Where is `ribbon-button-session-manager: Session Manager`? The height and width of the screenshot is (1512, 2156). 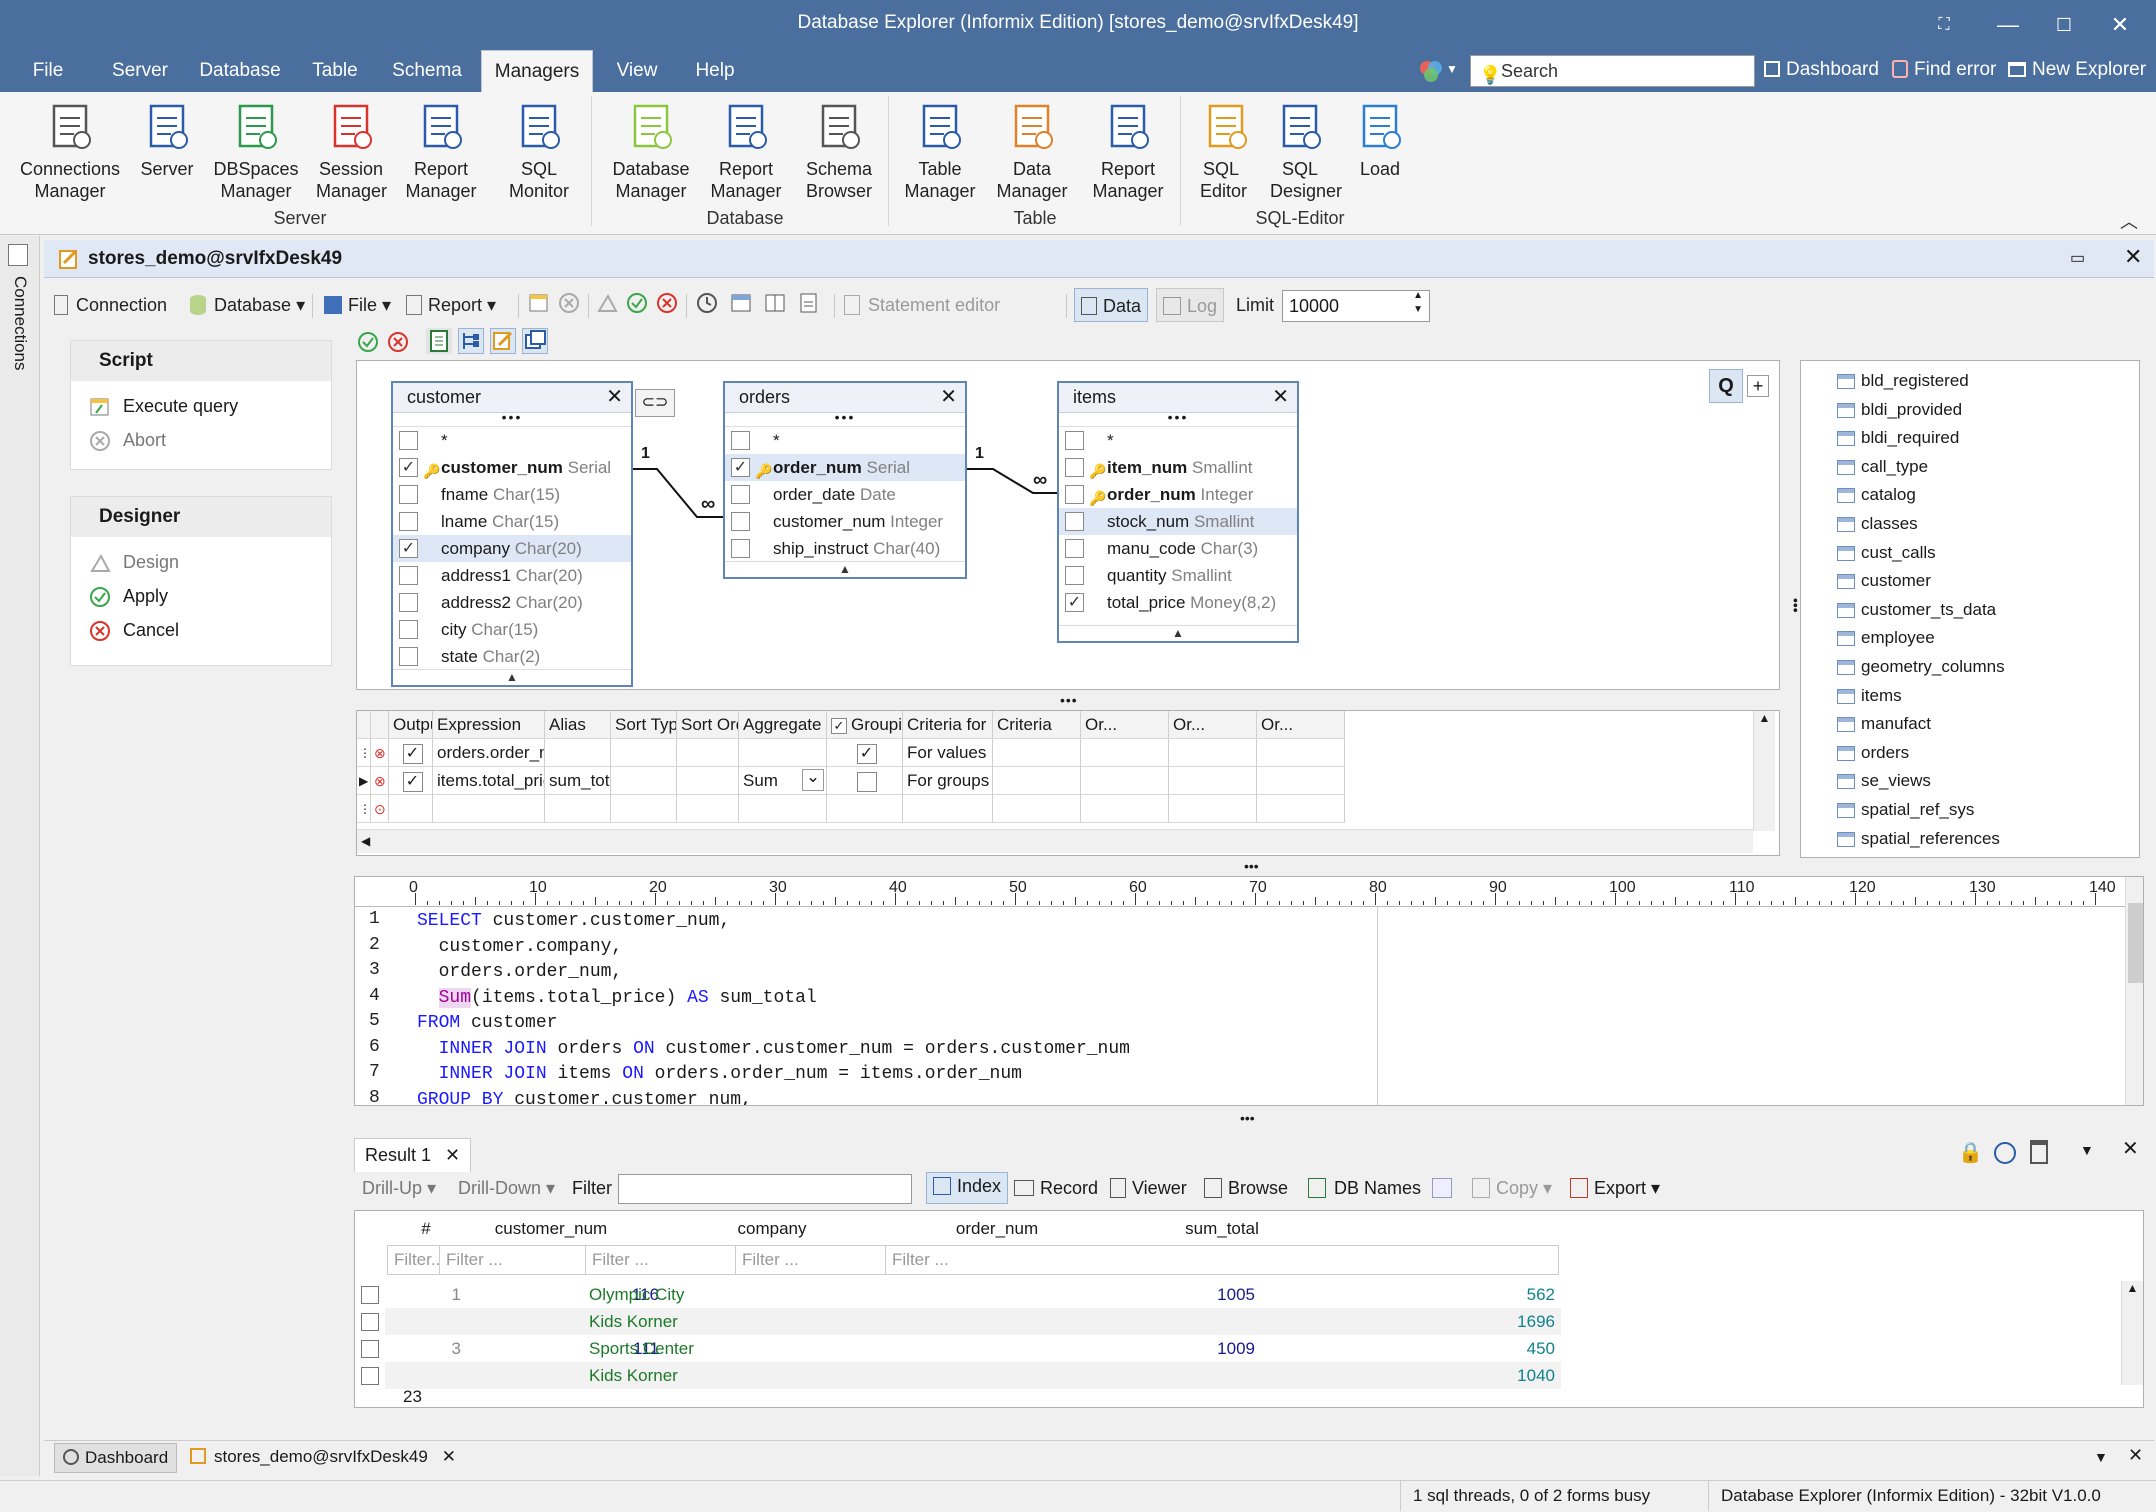
ribbon-button-session-manager: Session Manager is located at coordinates (351, 151).